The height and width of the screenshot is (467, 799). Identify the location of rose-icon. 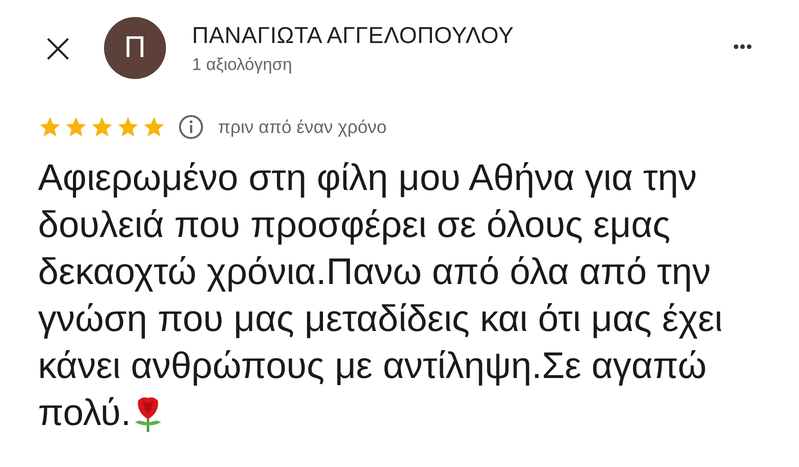
(148, 414).